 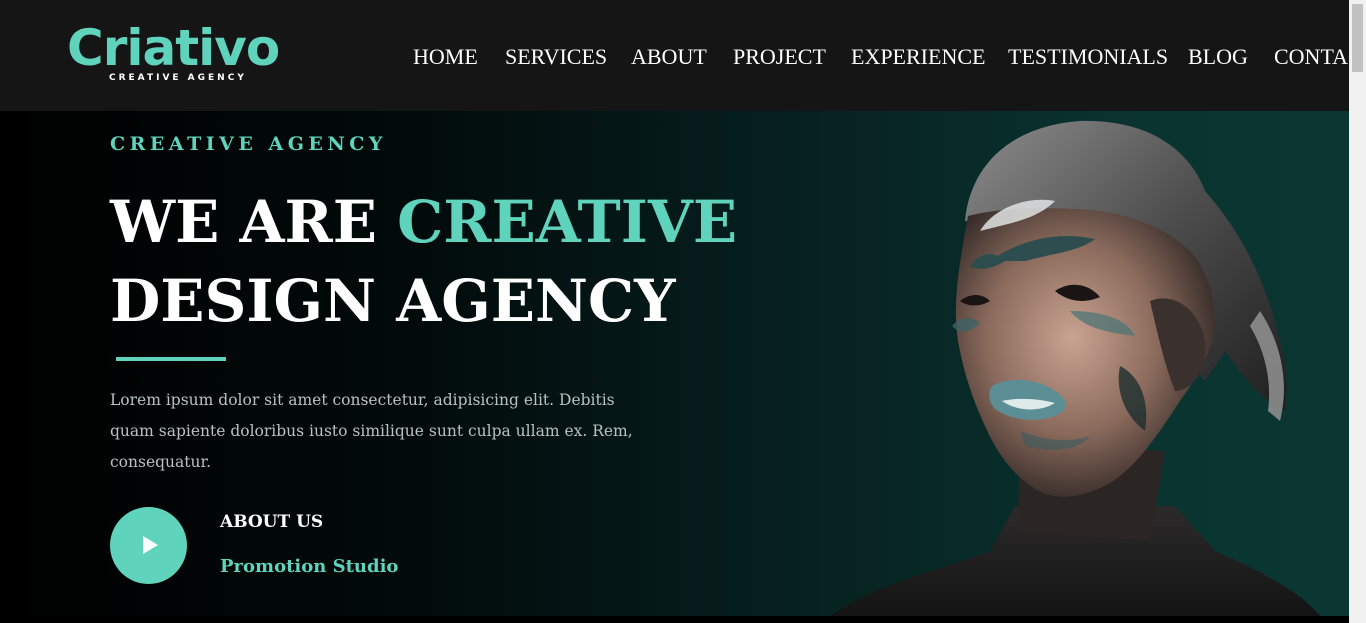 I want to click on nav-contact: CONTACT, so click(x=1311, y=57).